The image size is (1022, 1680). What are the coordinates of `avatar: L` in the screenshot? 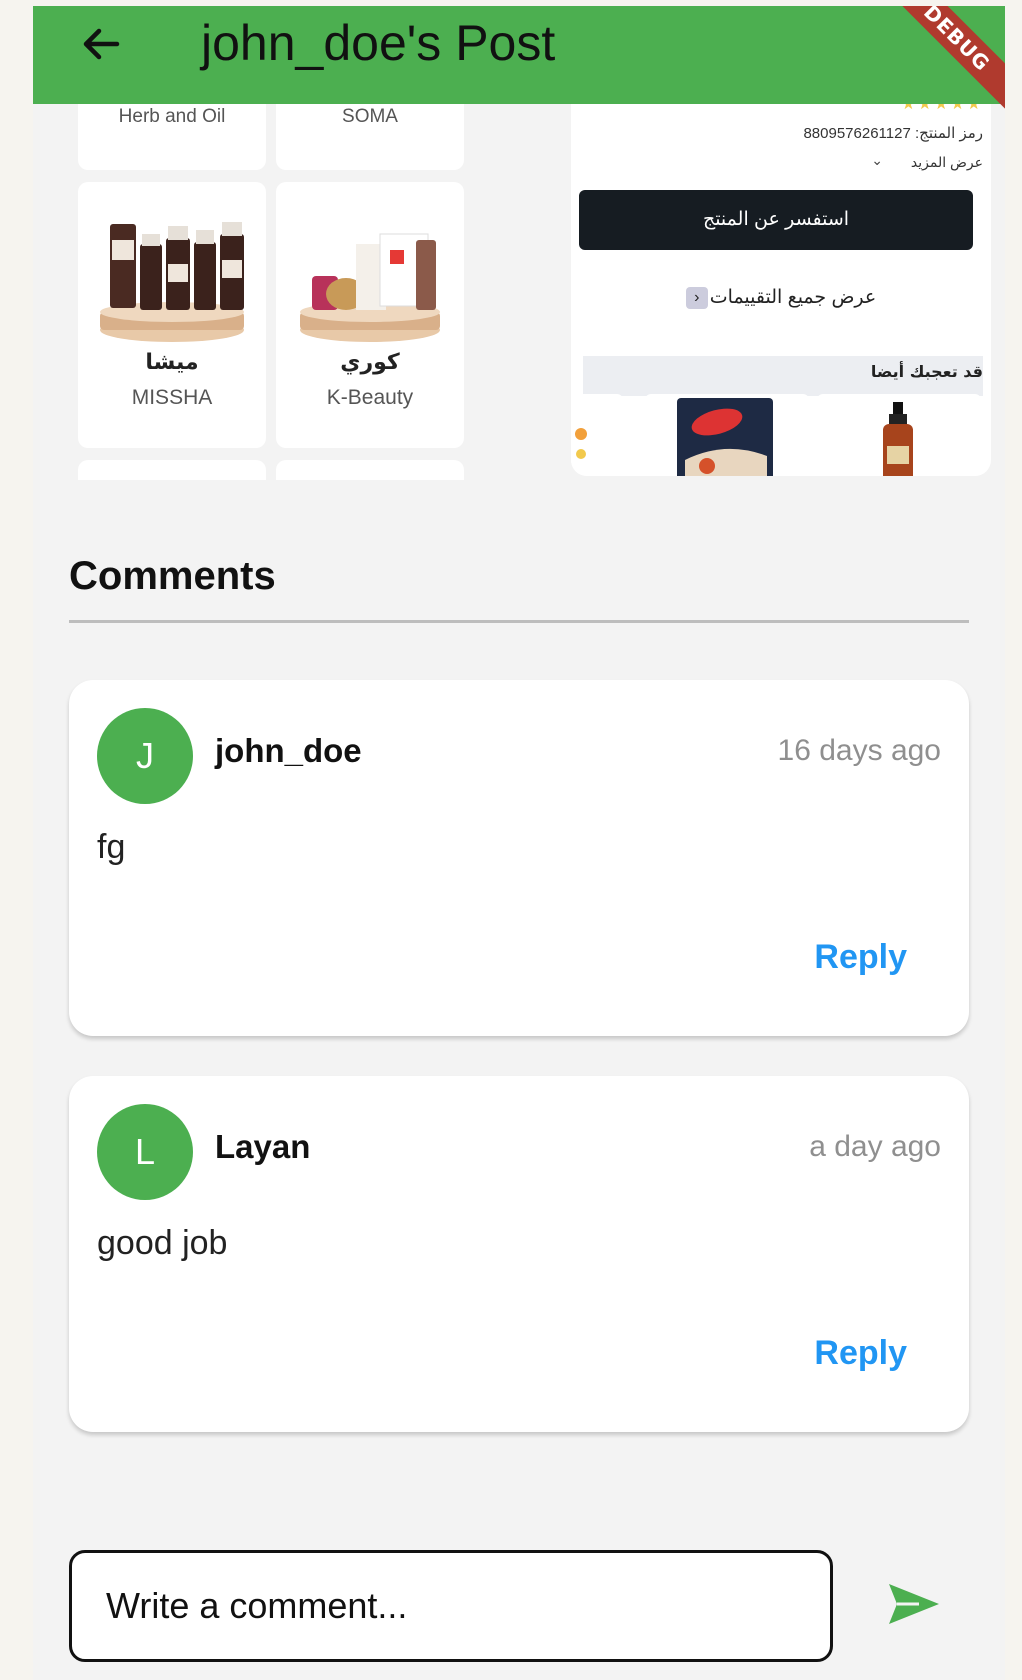 It's located at (145, 1152).